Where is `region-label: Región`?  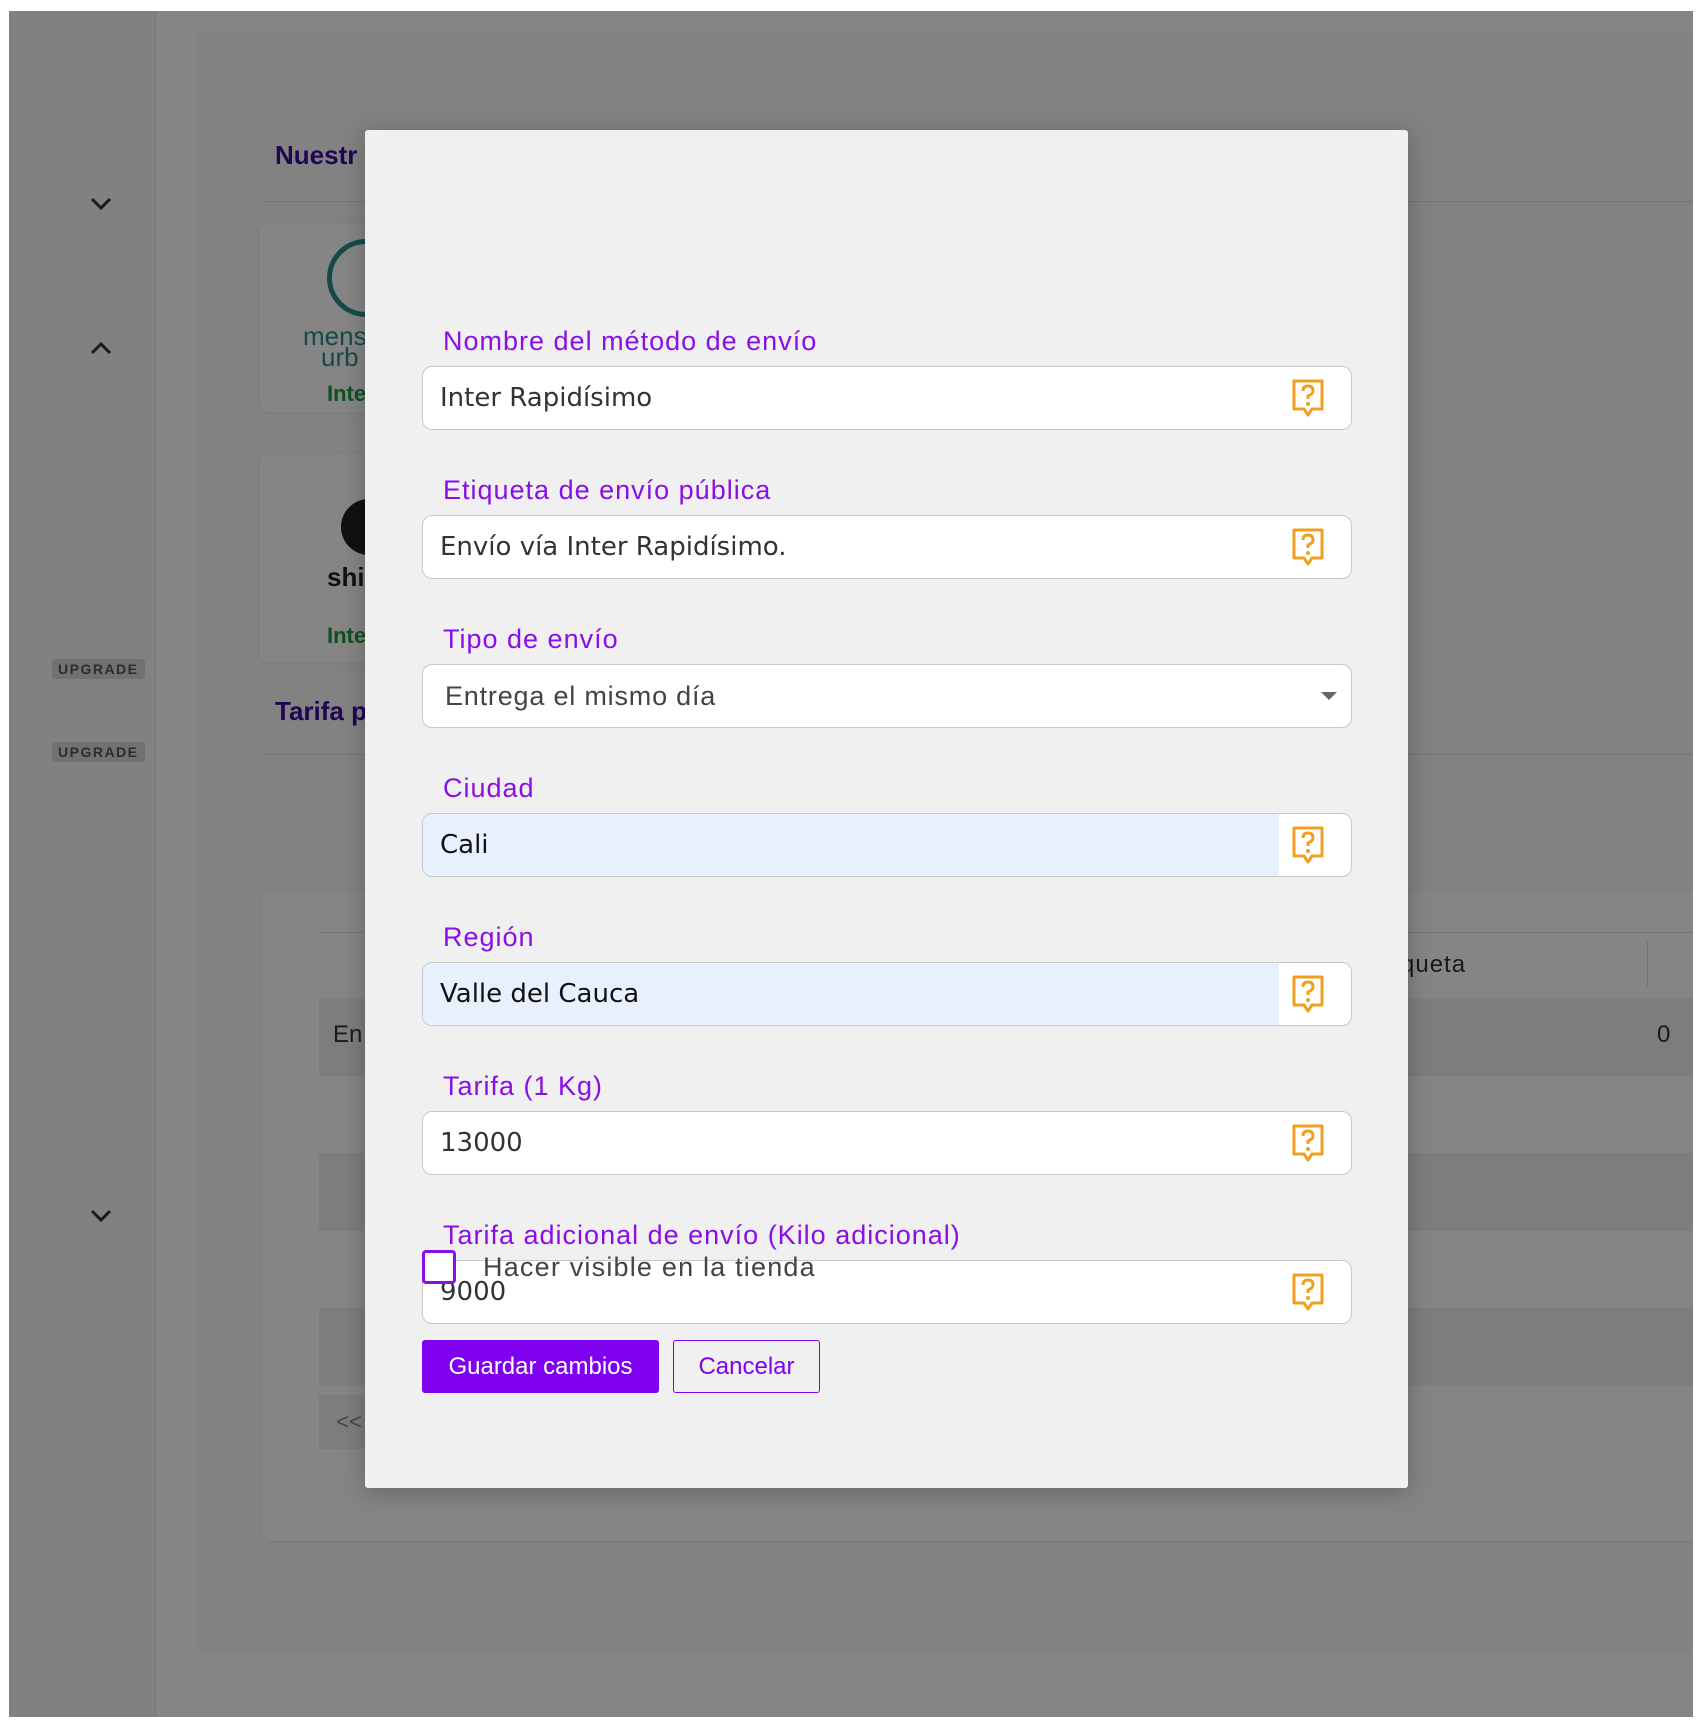 region-label: Región is located at coordinates (489, 937).